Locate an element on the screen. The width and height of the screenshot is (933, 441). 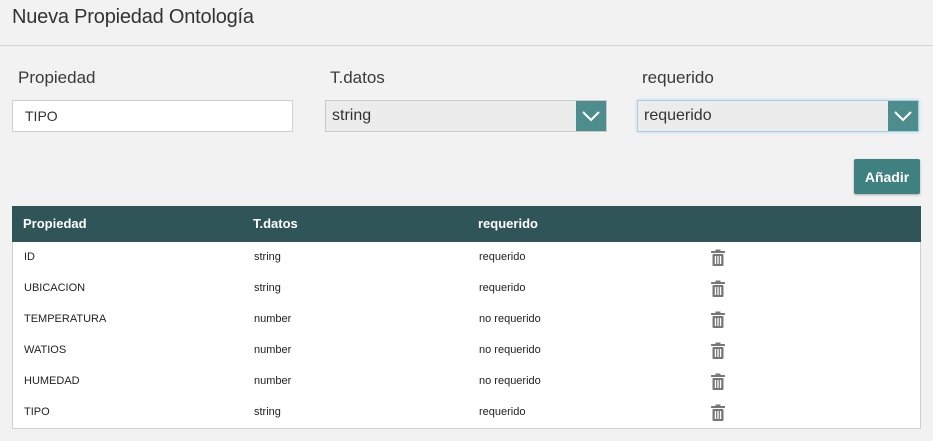
page-header: Nueva Propiedad Ontología is located at coordinates (466, 23).